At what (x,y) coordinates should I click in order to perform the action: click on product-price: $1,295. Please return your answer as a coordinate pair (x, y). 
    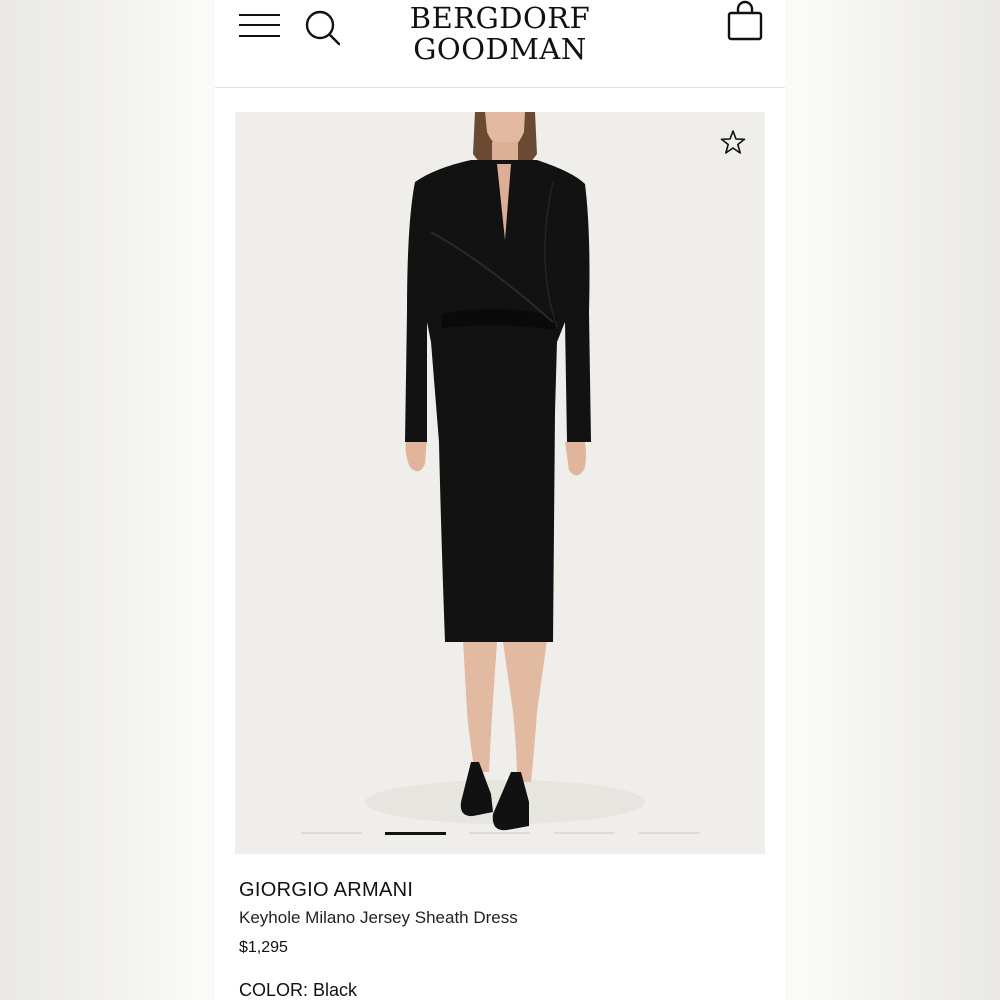
    Looking at the image, I should click on (263, 947).